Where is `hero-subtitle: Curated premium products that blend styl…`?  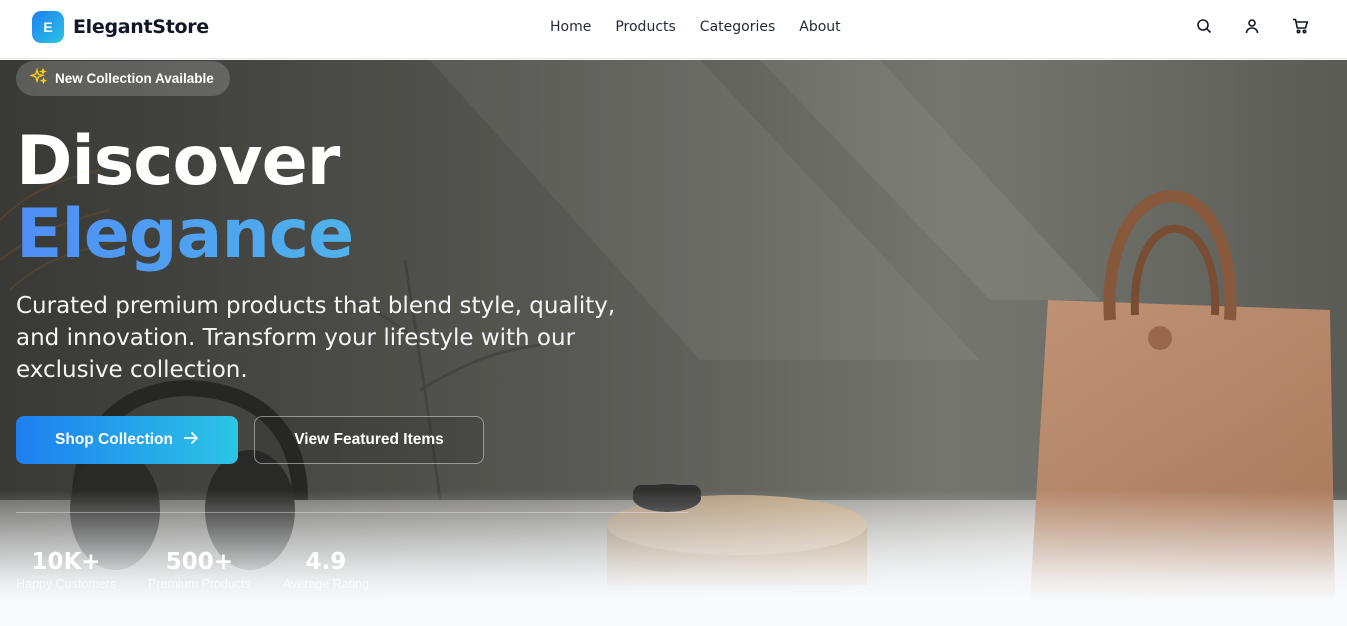
hero-subtitle: Curated premium products that blend styl… is located at coordinates (316, 338).